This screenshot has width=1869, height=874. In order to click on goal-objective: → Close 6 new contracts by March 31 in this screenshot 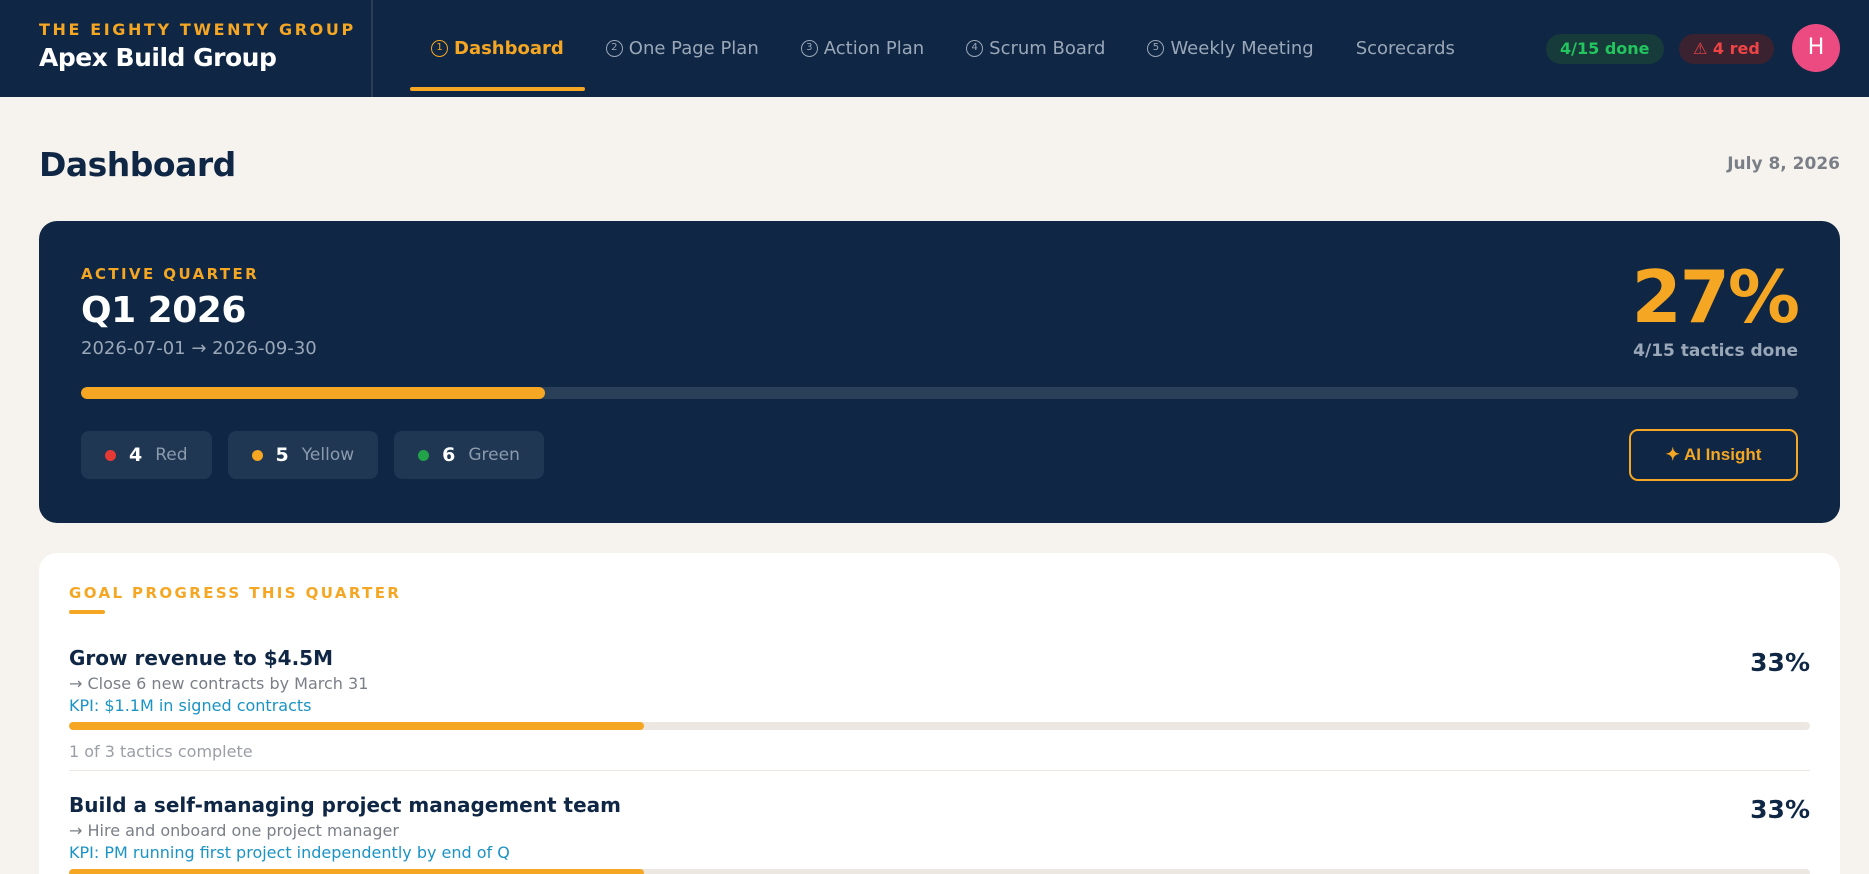, I will do `click(219, 683)`.